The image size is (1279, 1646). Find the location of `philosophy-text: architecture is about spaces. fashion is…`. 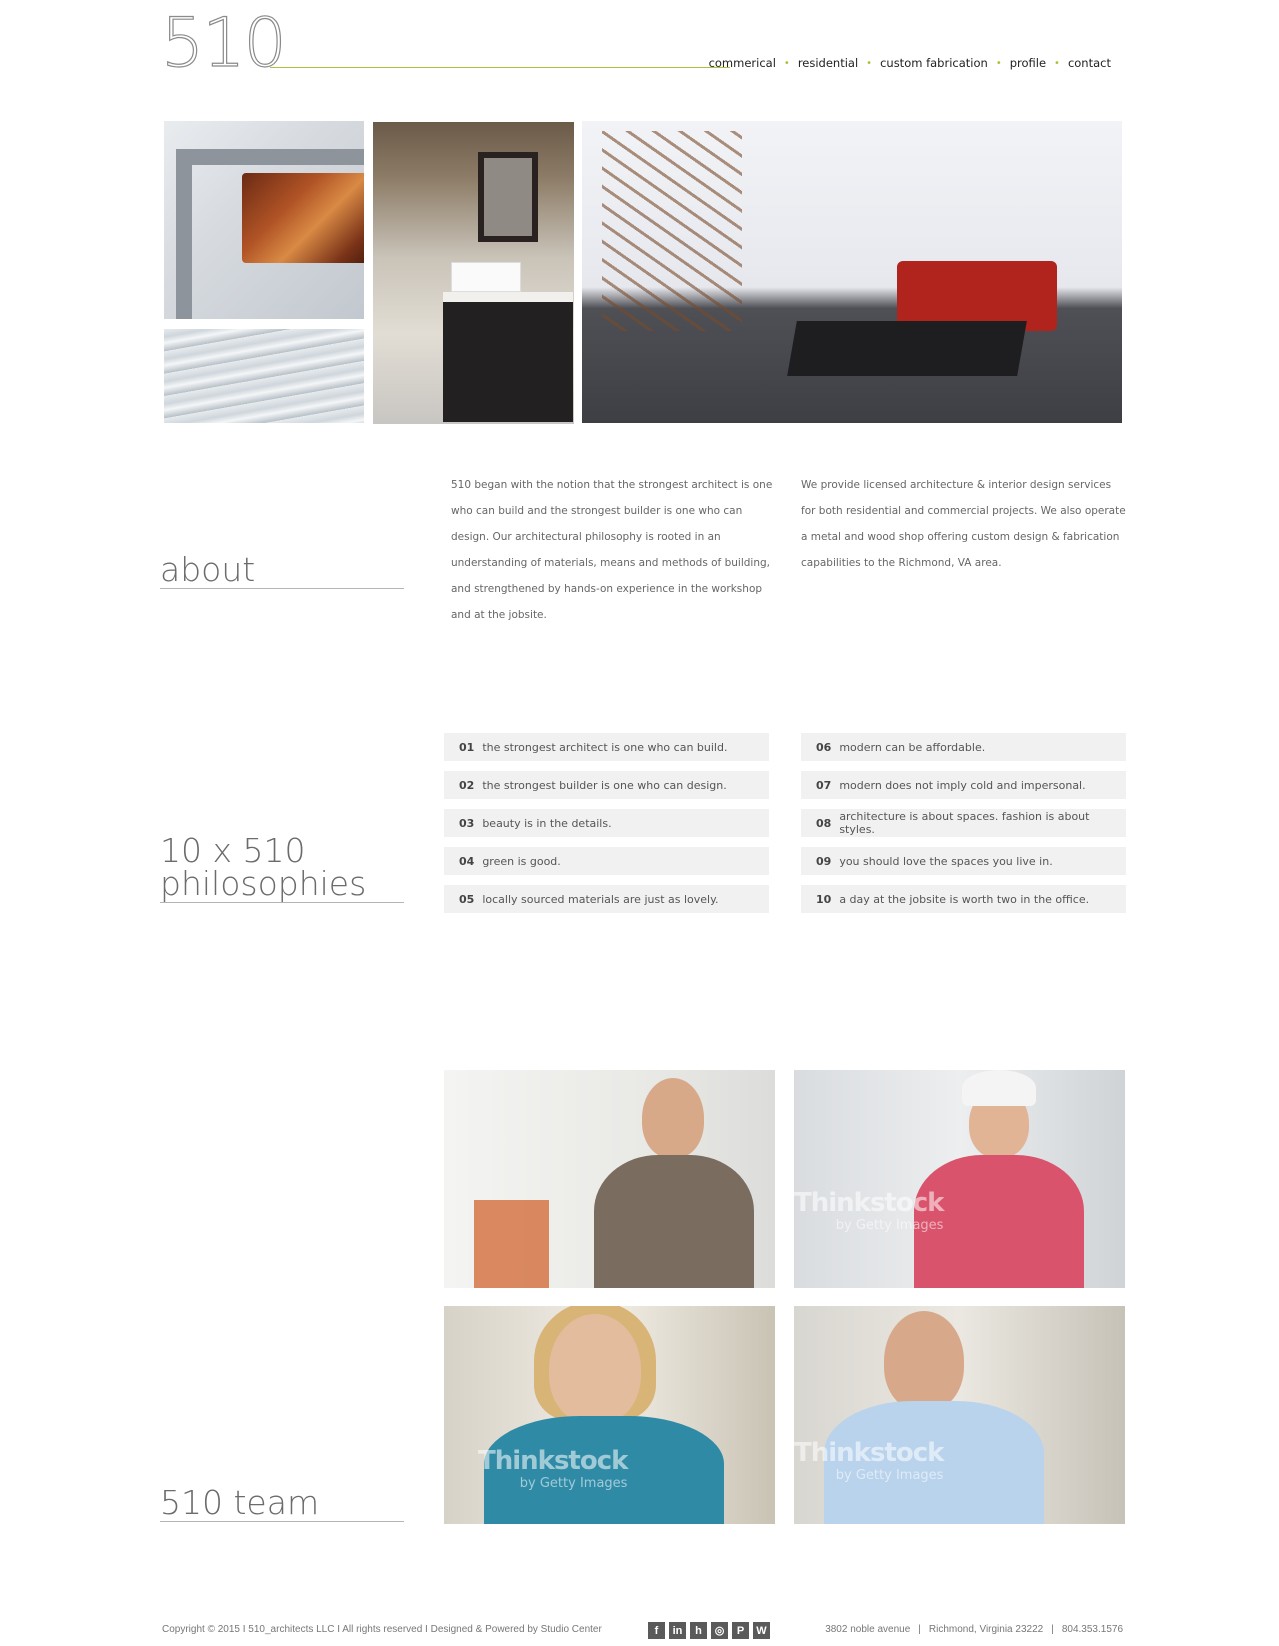

philosophy-text: architecture is about spaces. fashion is… is located at coordinates (964, 823).